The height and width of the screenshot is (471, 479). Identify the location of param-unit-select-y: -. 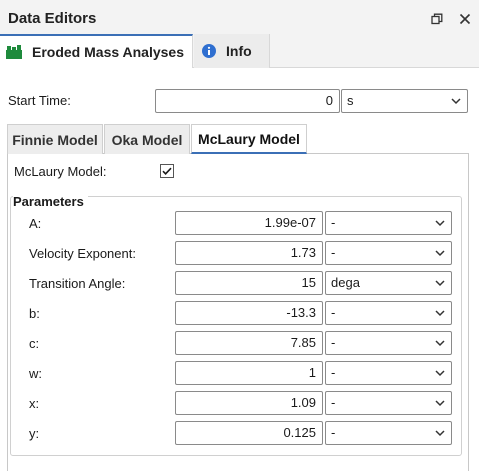
(388, 433).